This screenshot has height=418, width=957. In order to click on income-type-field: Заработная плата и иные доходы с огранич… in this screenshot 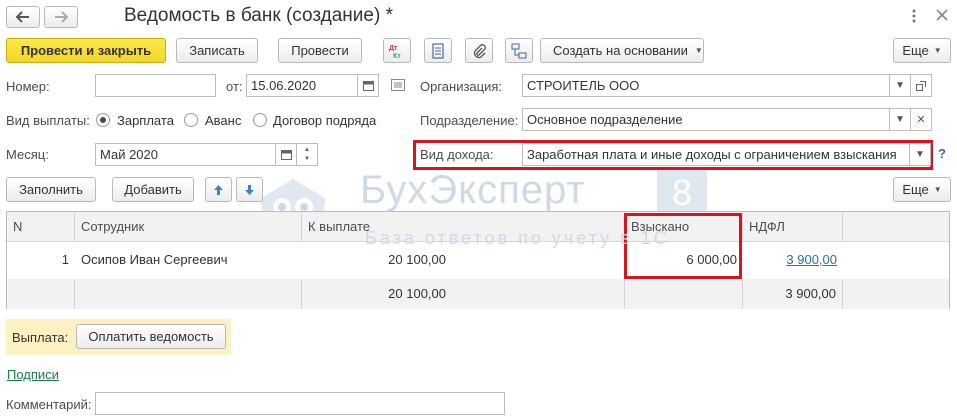, I will do `click(716, 154)`.